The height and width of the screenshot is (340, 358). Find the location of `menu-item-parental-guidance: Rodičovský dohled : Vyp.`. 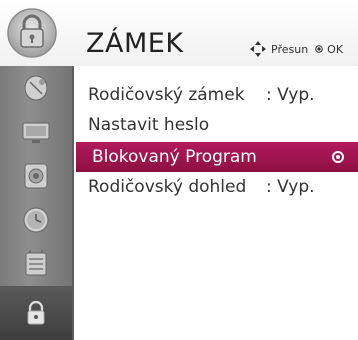

menu-item-parental-guidance: Rodičovský dohled : Vyp. is located at coordinates (217, 187).